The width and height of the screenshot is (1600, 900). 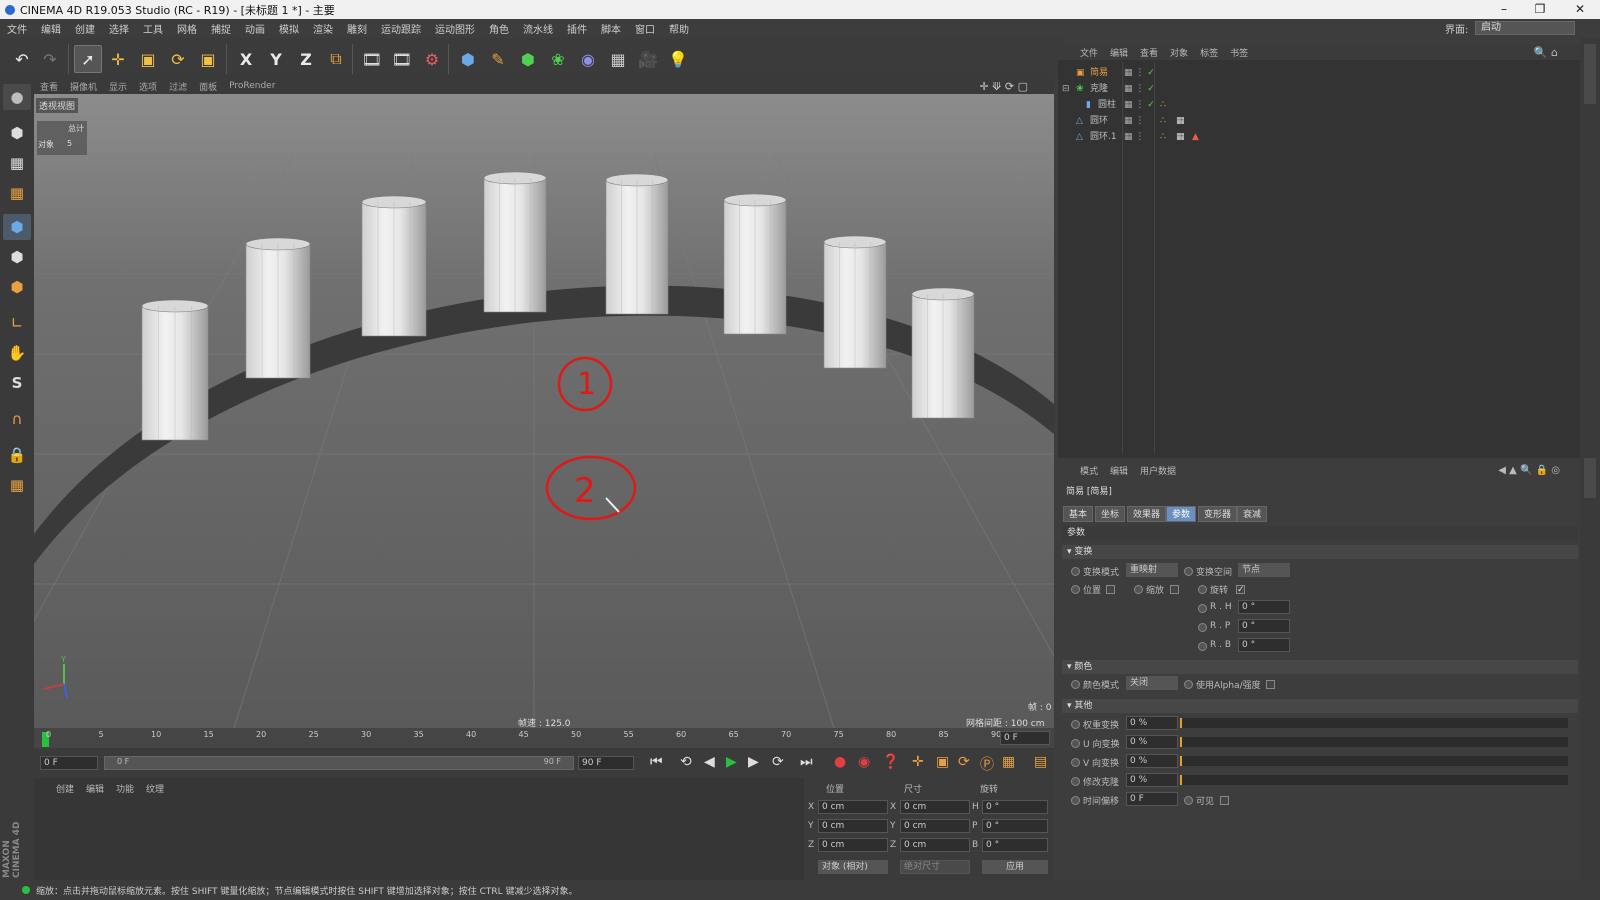 What do you see at coordinates (778, 762) in the screenshot?
I see `next-key-icon: ⟳` at bounding box center [778, 762].